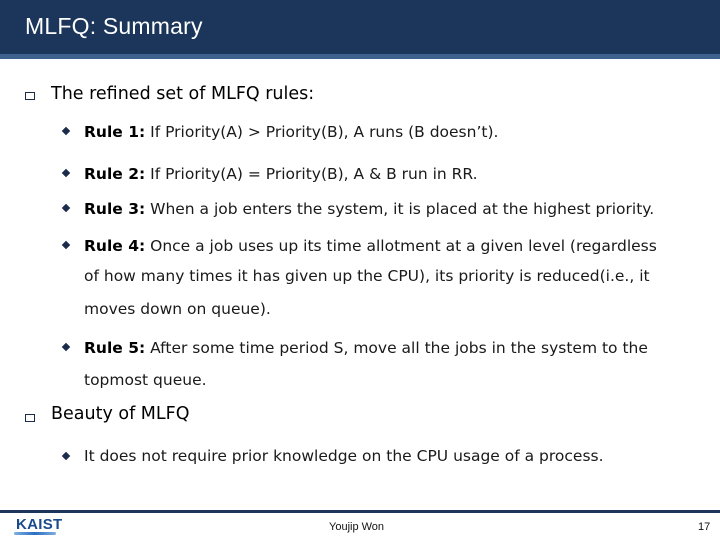 This screenshot has width=720, height=540. What do you see at coordinates (120, 414) in the screenshot?
I see `section-heading: Beauty of MLFQ` at bounding box center [120, 414].